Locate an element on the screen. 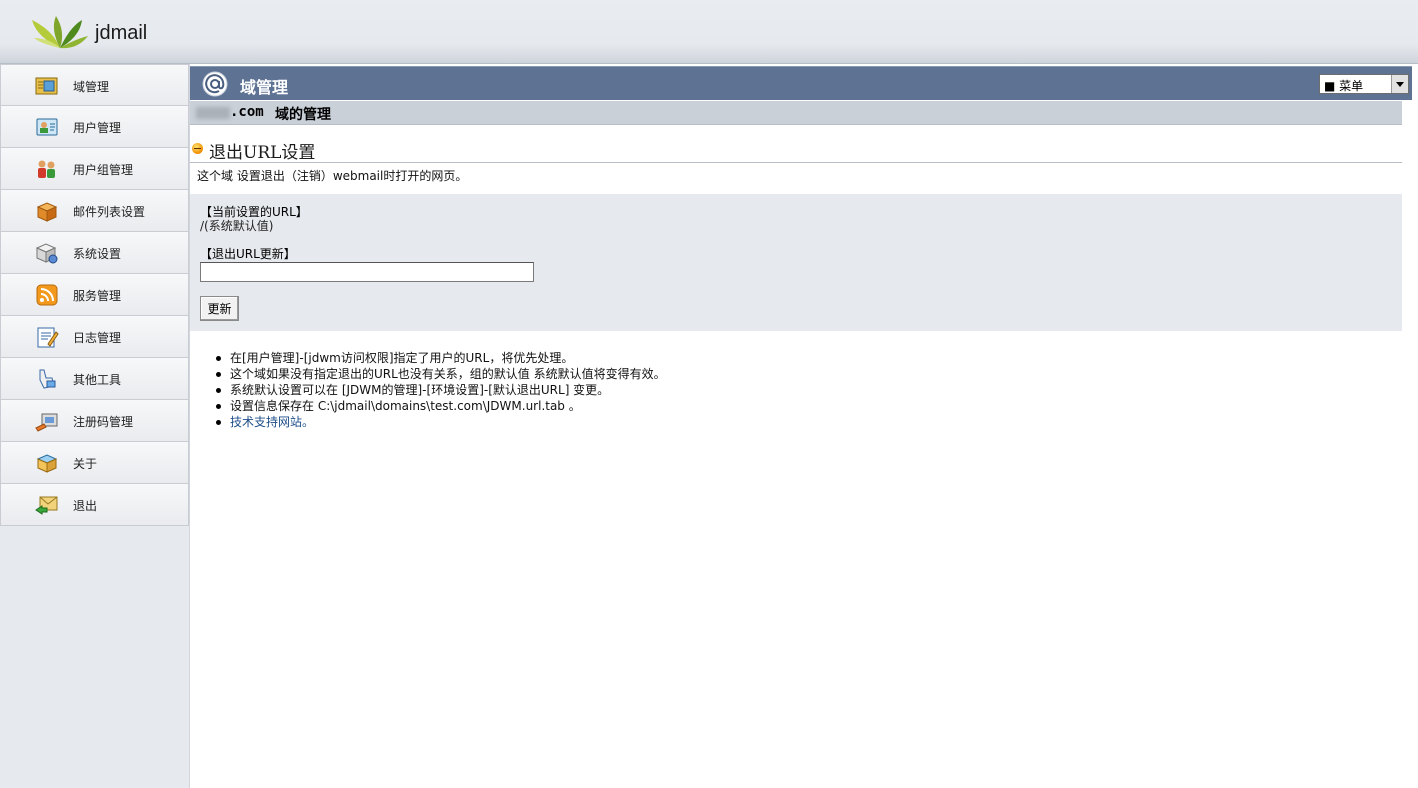  sidebar-item-license: 注册码管理 is located at coordinates (94, 421).